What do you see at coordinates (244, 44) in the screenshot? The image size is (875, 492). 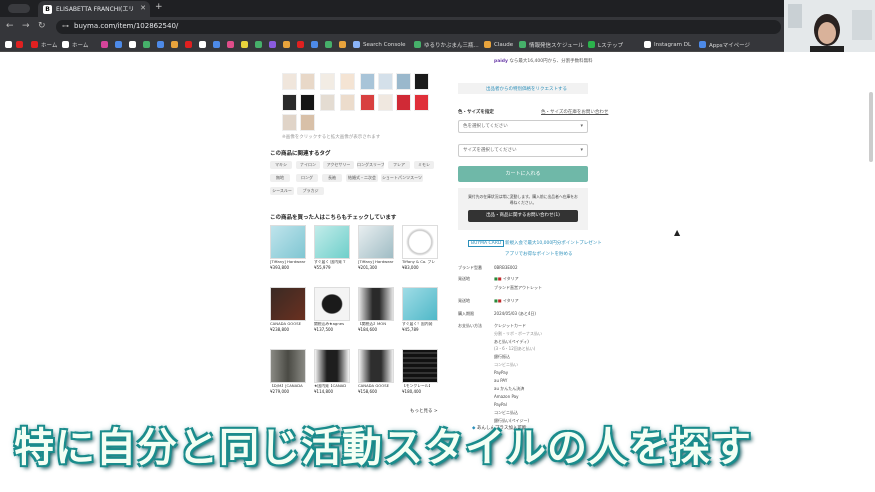 I see `bookmark-icon-i` at bounding box center [244, 44].